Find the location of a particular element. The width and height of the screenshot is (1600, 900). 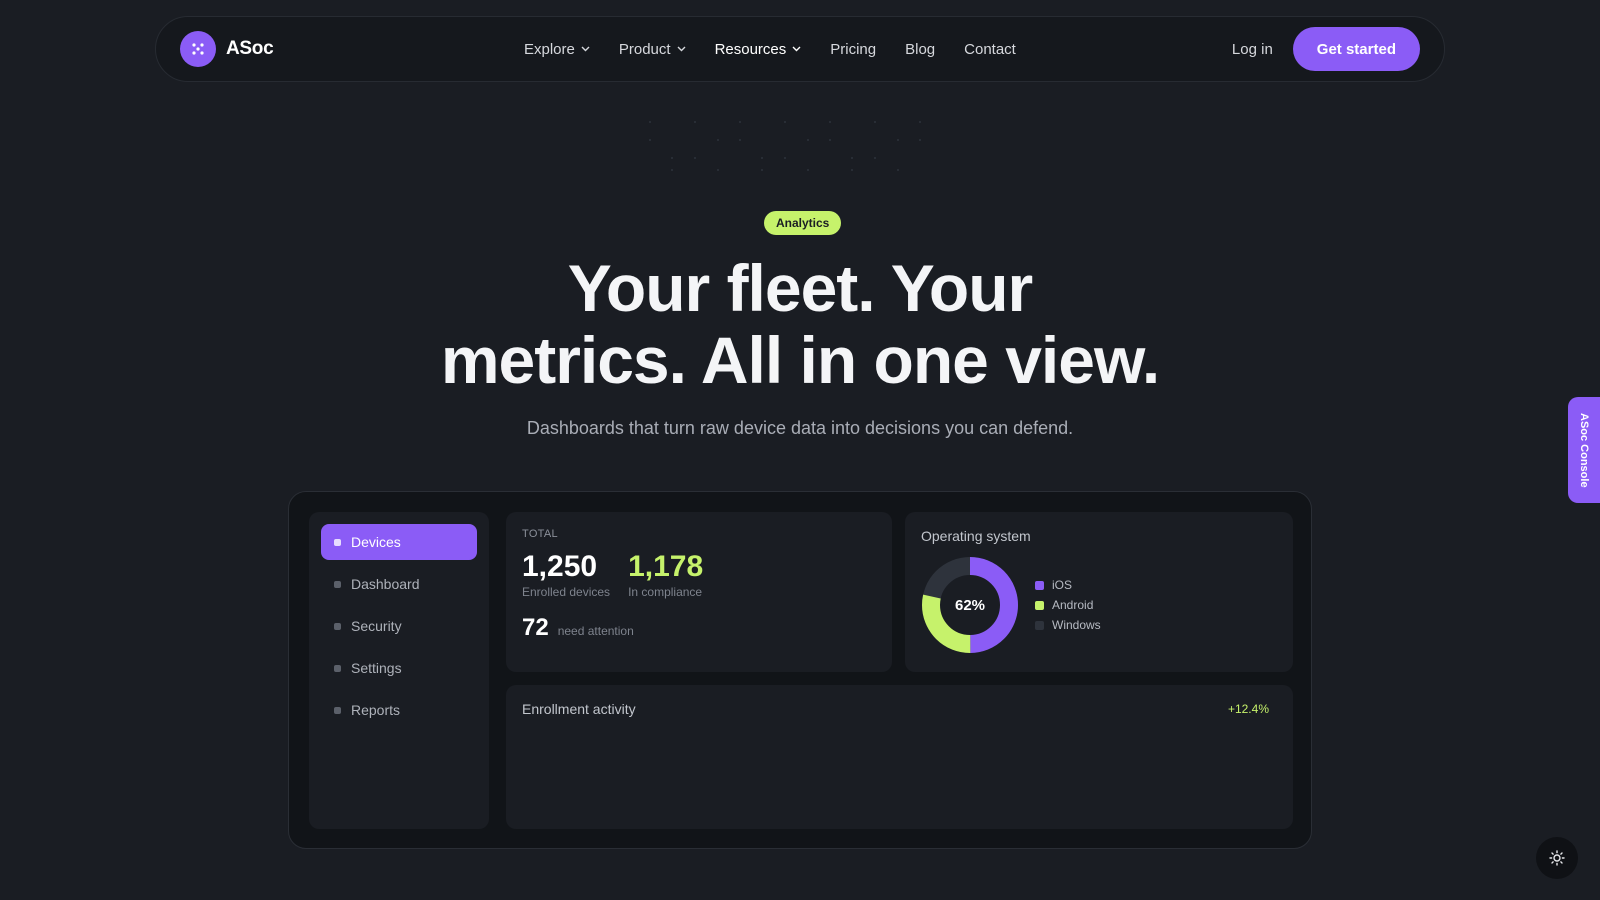

sidebar-item-settings: Settings is located at coordinates (399, 668).